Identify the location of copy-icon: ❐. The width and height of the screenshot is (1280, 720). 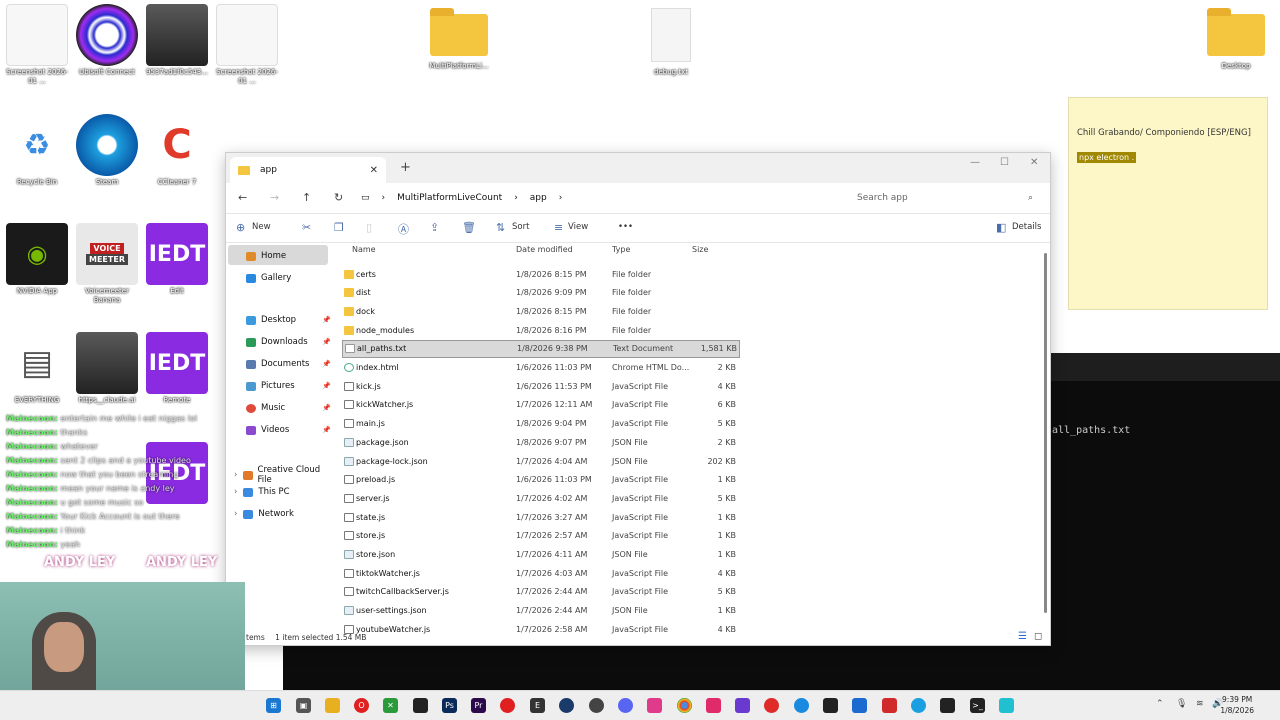
(339, 227).